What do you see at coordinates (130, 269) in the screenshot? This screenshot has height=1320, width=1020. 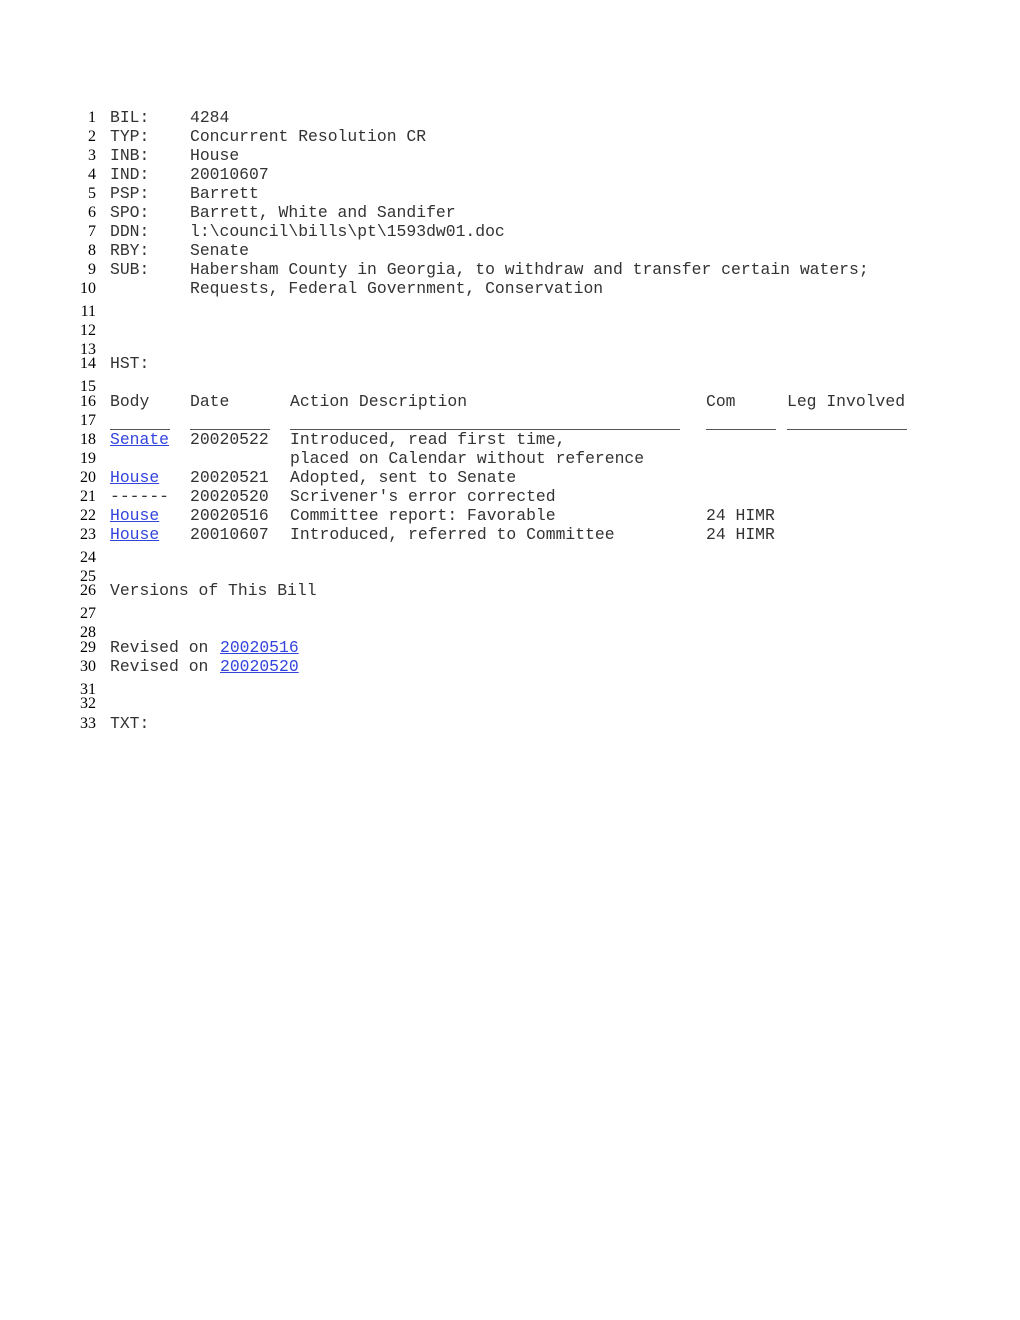 I see `field-key: SUB:` at bounding box center [130, 269].